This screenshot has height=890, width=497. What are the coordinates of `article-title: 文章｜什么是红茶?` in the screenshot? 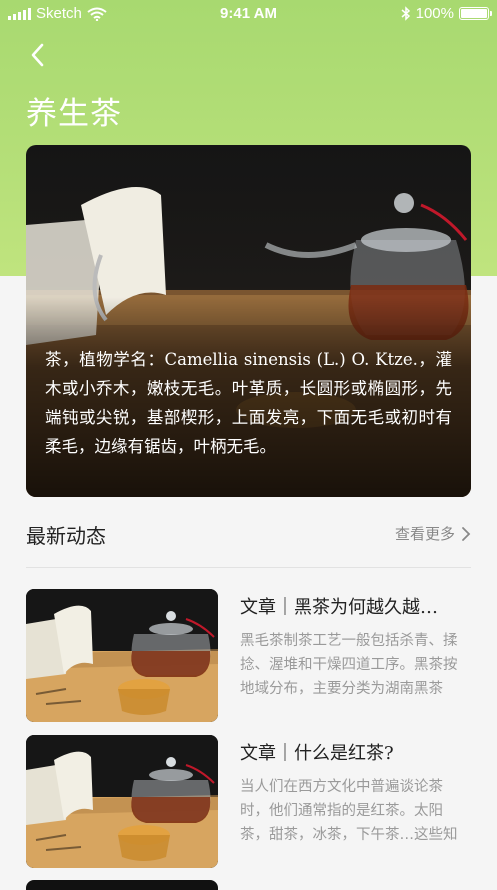 It's located at (317, 753).